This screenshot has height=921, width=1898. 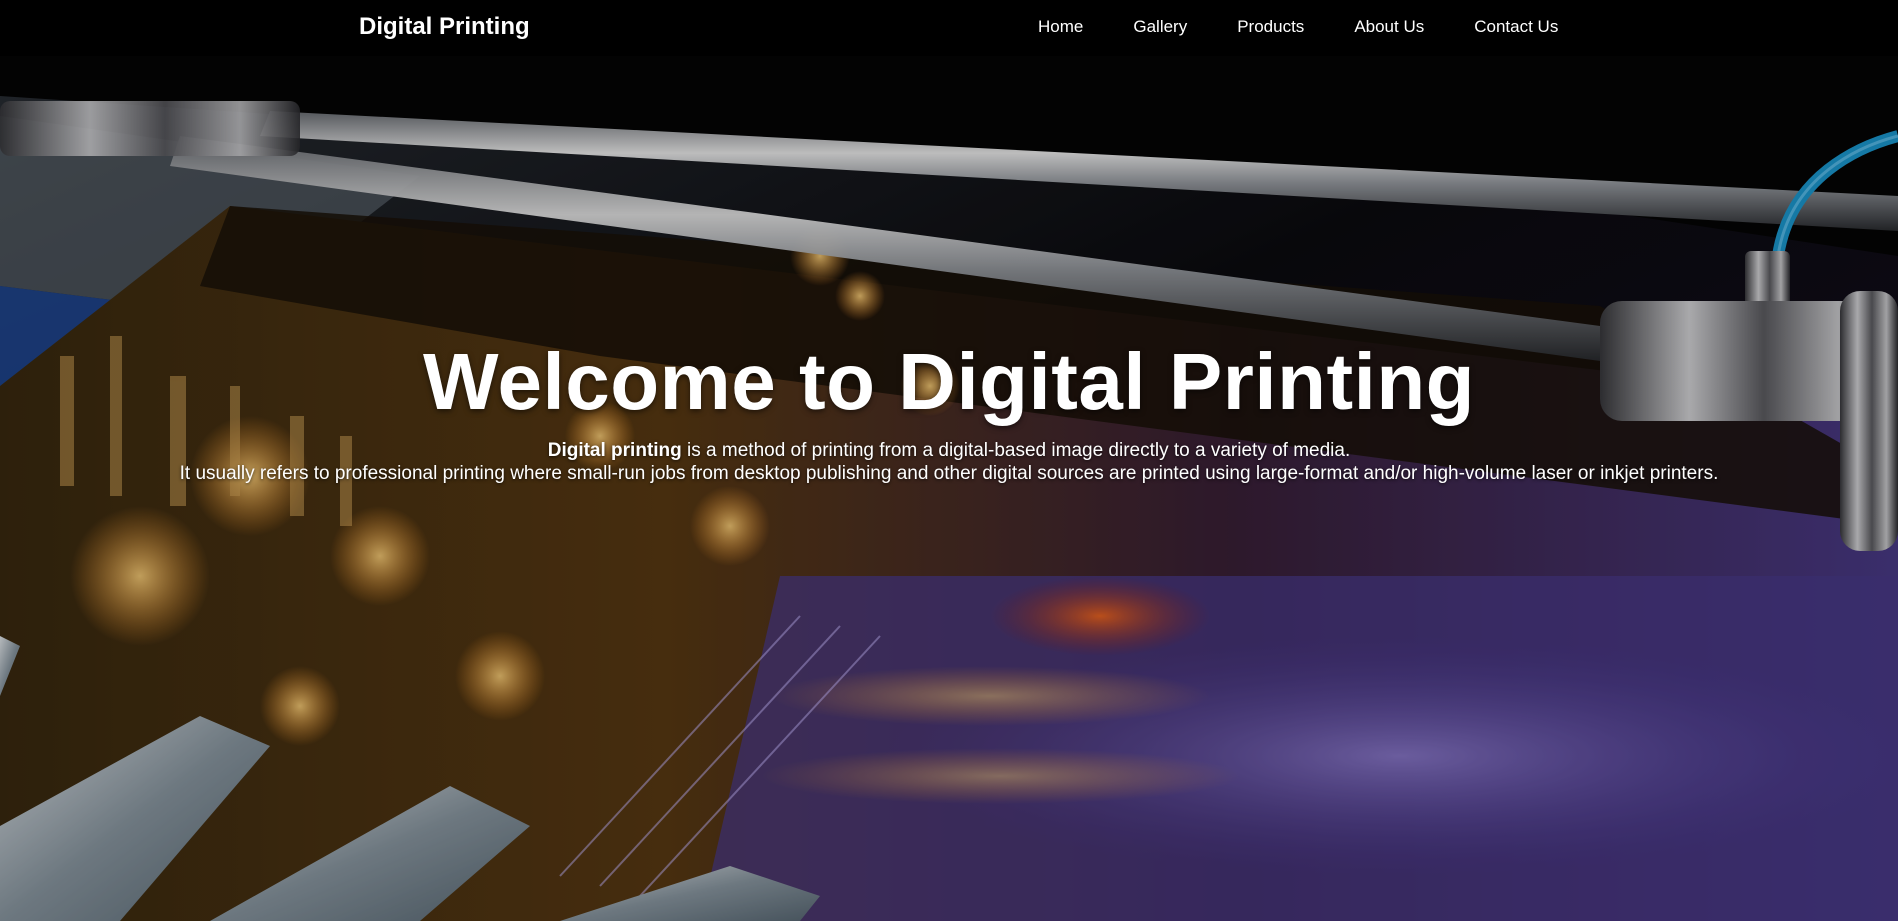 I want to click on hero-description-bold-term: Digital printing, so click(x=614, y=450).